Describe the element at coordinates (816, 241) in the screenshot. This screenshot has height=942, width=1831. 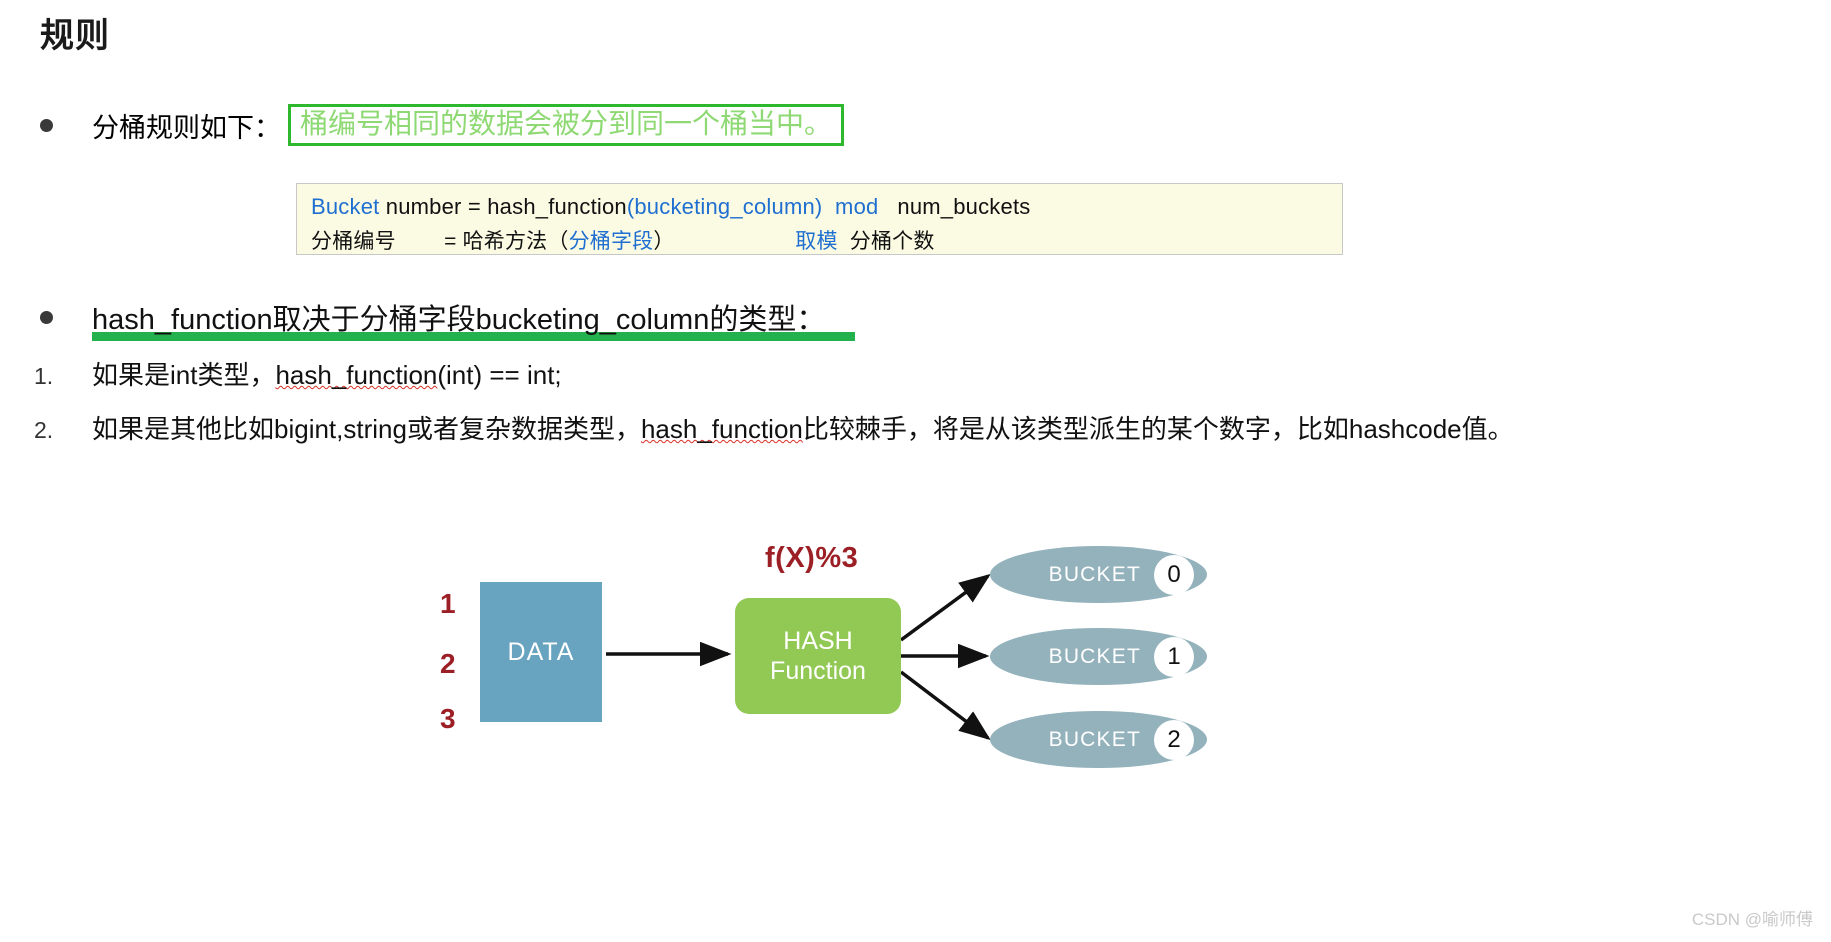
I see `formula-cn-seg-mod: 取模` at that location.